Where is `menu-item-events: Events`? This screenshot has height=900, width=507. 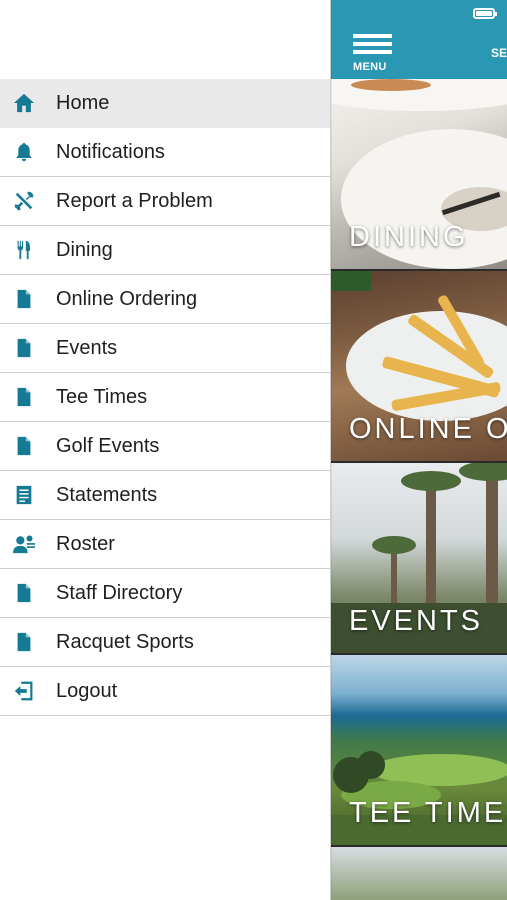 menu-item-events: Events is located at coordinates (165, 348).